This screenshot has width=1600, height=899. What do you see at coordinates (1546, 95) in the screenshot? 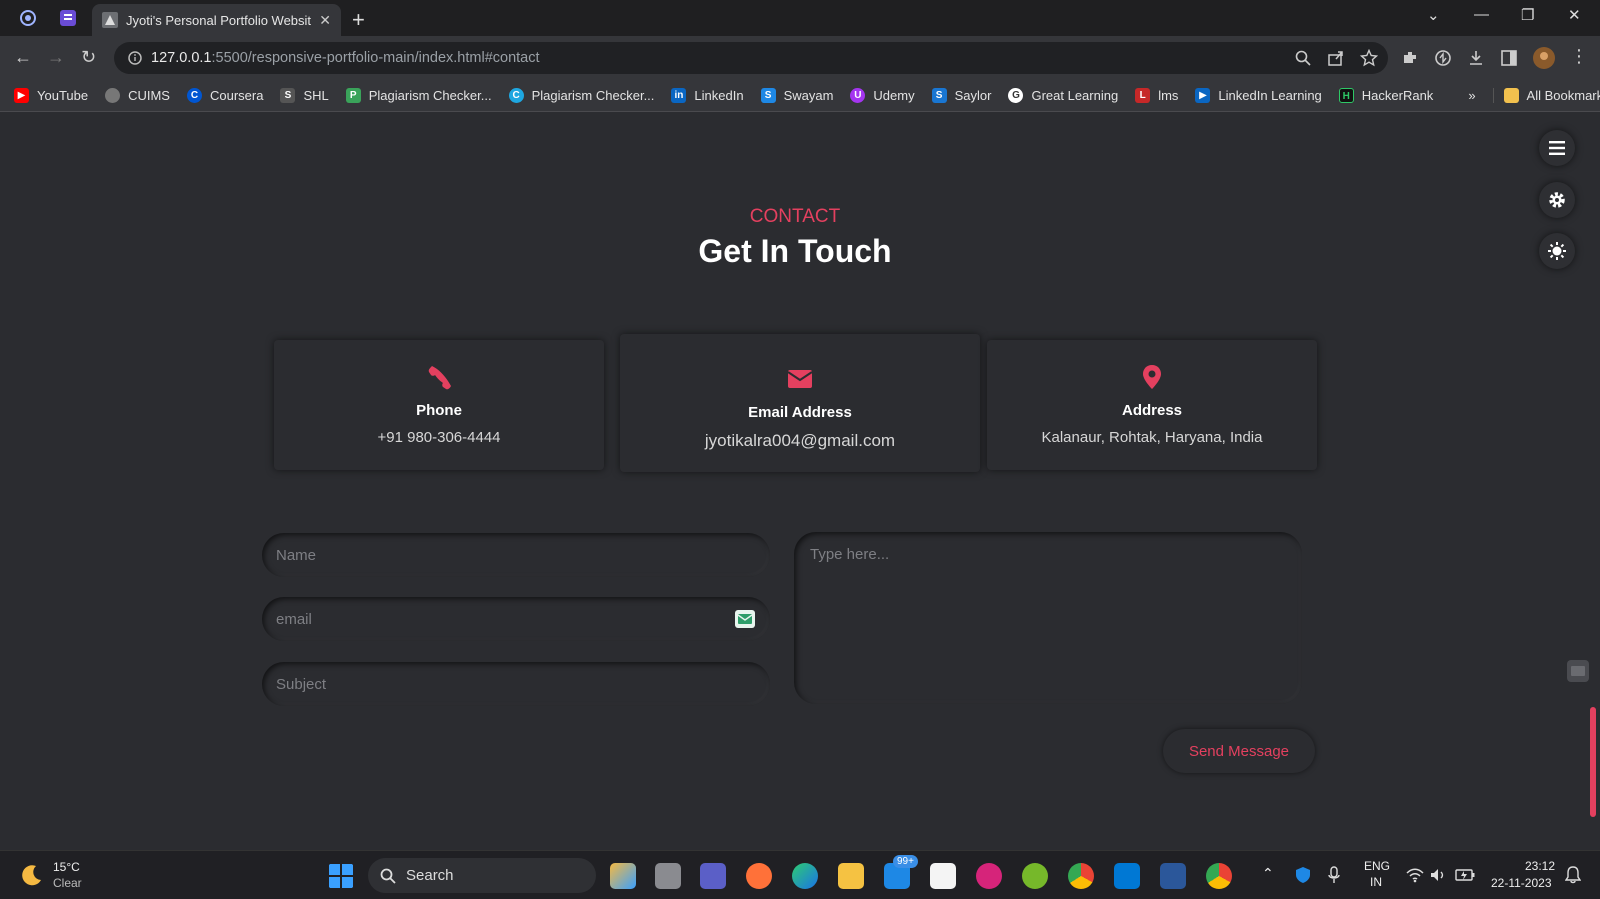
I see `all-bookmarks-button: All Bookmarks` at bounding box center [1546, 95].